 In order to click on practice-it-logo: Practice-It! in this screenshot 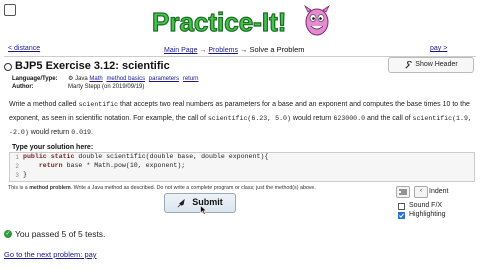, I will do `click(241, 21)`.